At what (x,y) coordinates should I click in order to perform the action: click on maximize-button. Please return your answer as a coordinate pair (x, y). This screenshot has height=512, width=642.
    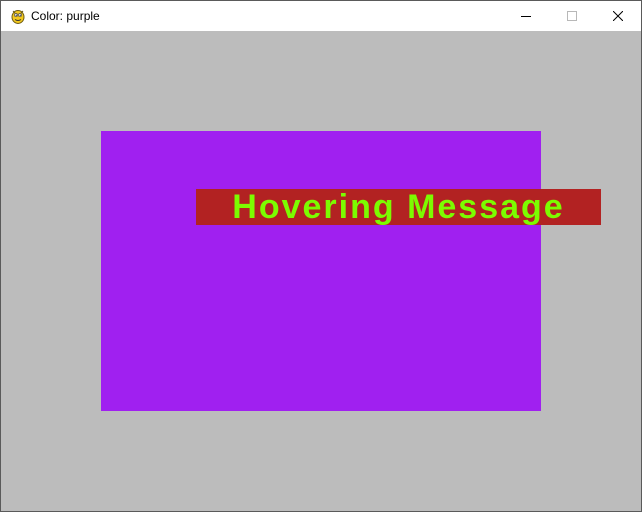
    Looking at the image, I should click on (572, 16).